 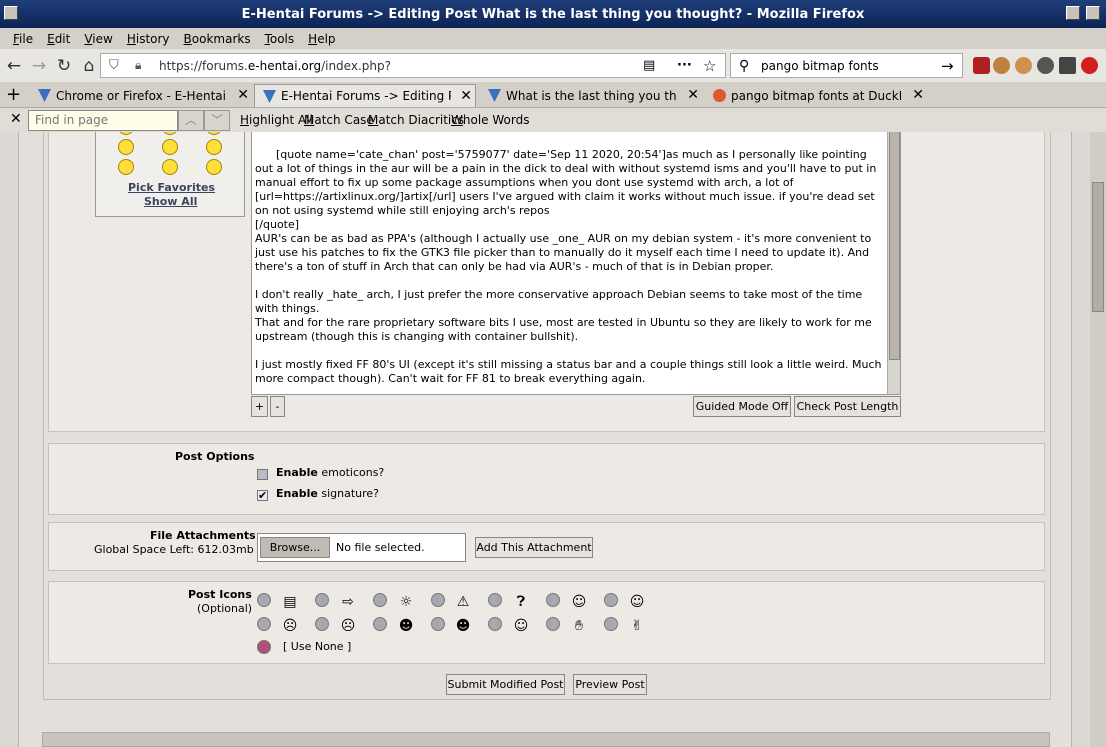 What do you see at coordinates (521, 602) in the screenshot?
I see `question-icon: ❓︎` at bounding box center [521, 602].